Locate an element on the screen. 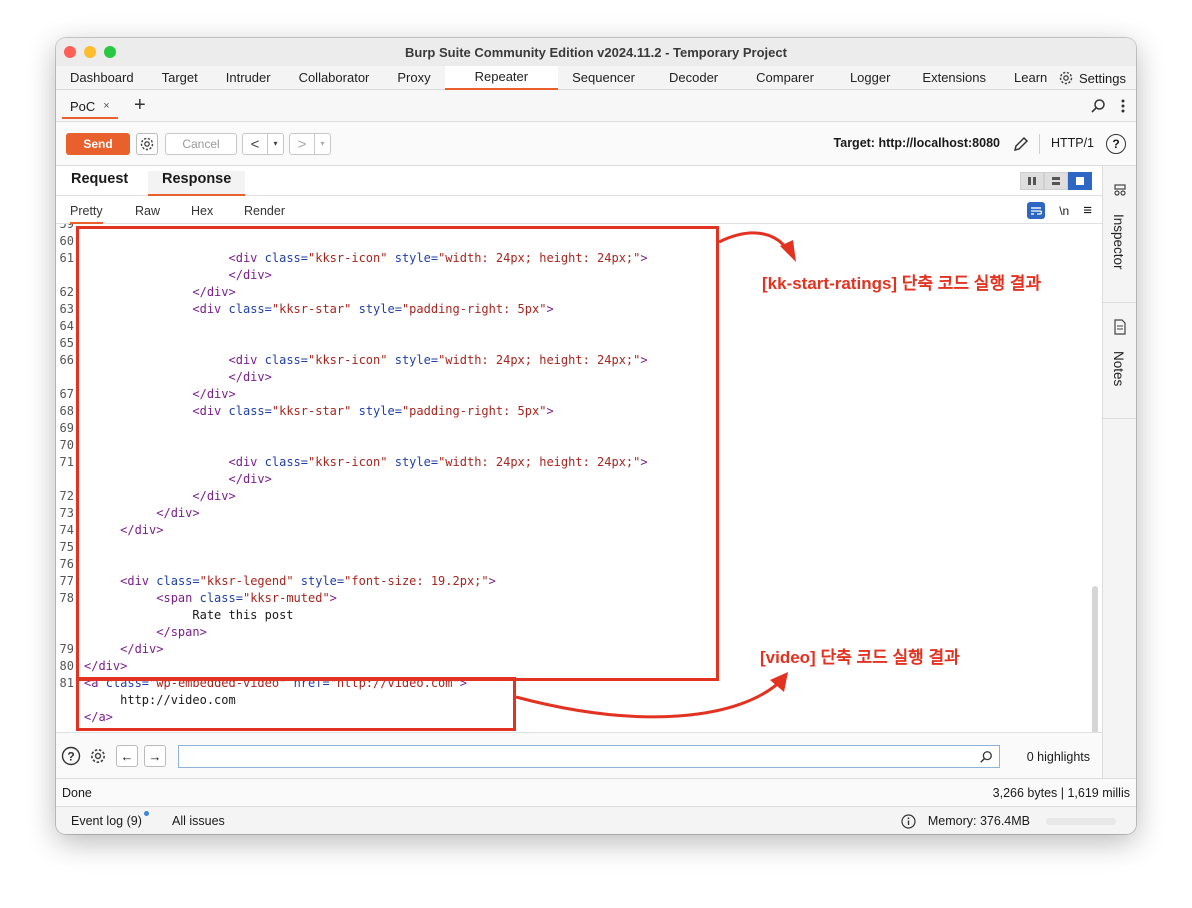 This screenshot has height=908, width=1192. annotation-arrows is located at coordinates (655, 475).